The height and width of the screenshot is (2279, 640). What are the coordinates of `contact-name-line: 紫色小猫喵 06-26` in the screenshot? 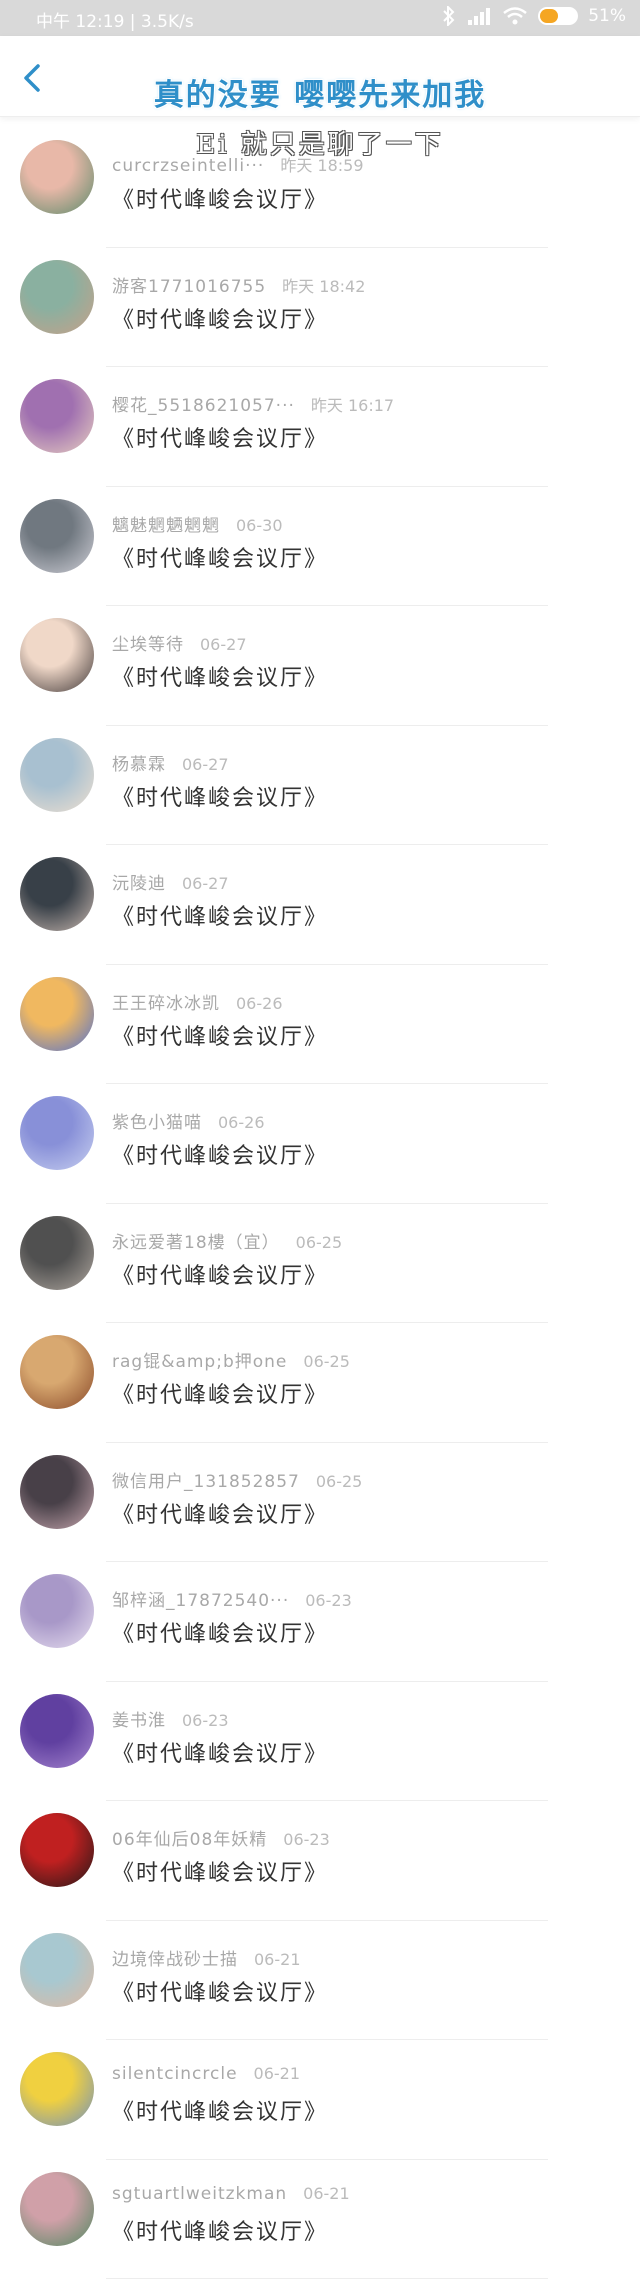 It's located at (188, 1120).